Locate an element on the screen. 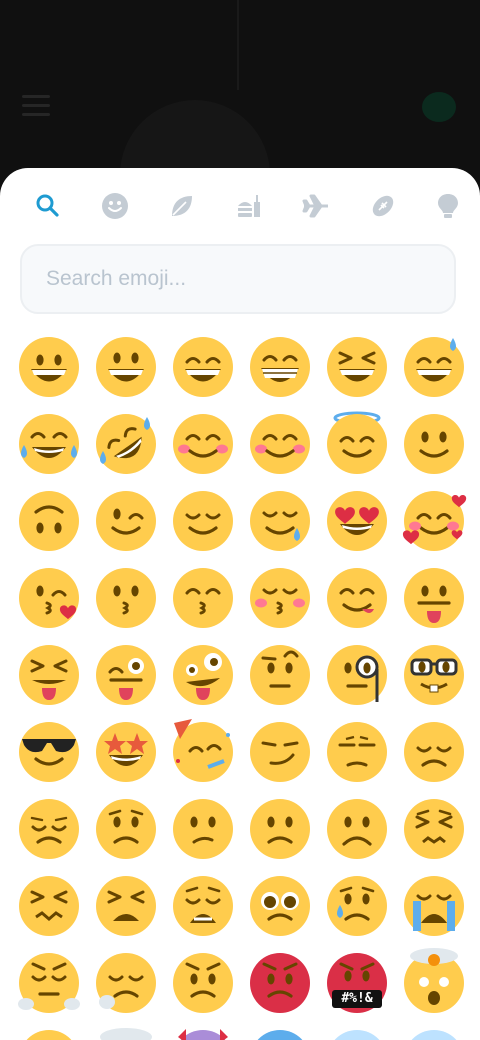 The image size is (480, 1040). emoji-pleading-face is located at coordinates (280, 906).